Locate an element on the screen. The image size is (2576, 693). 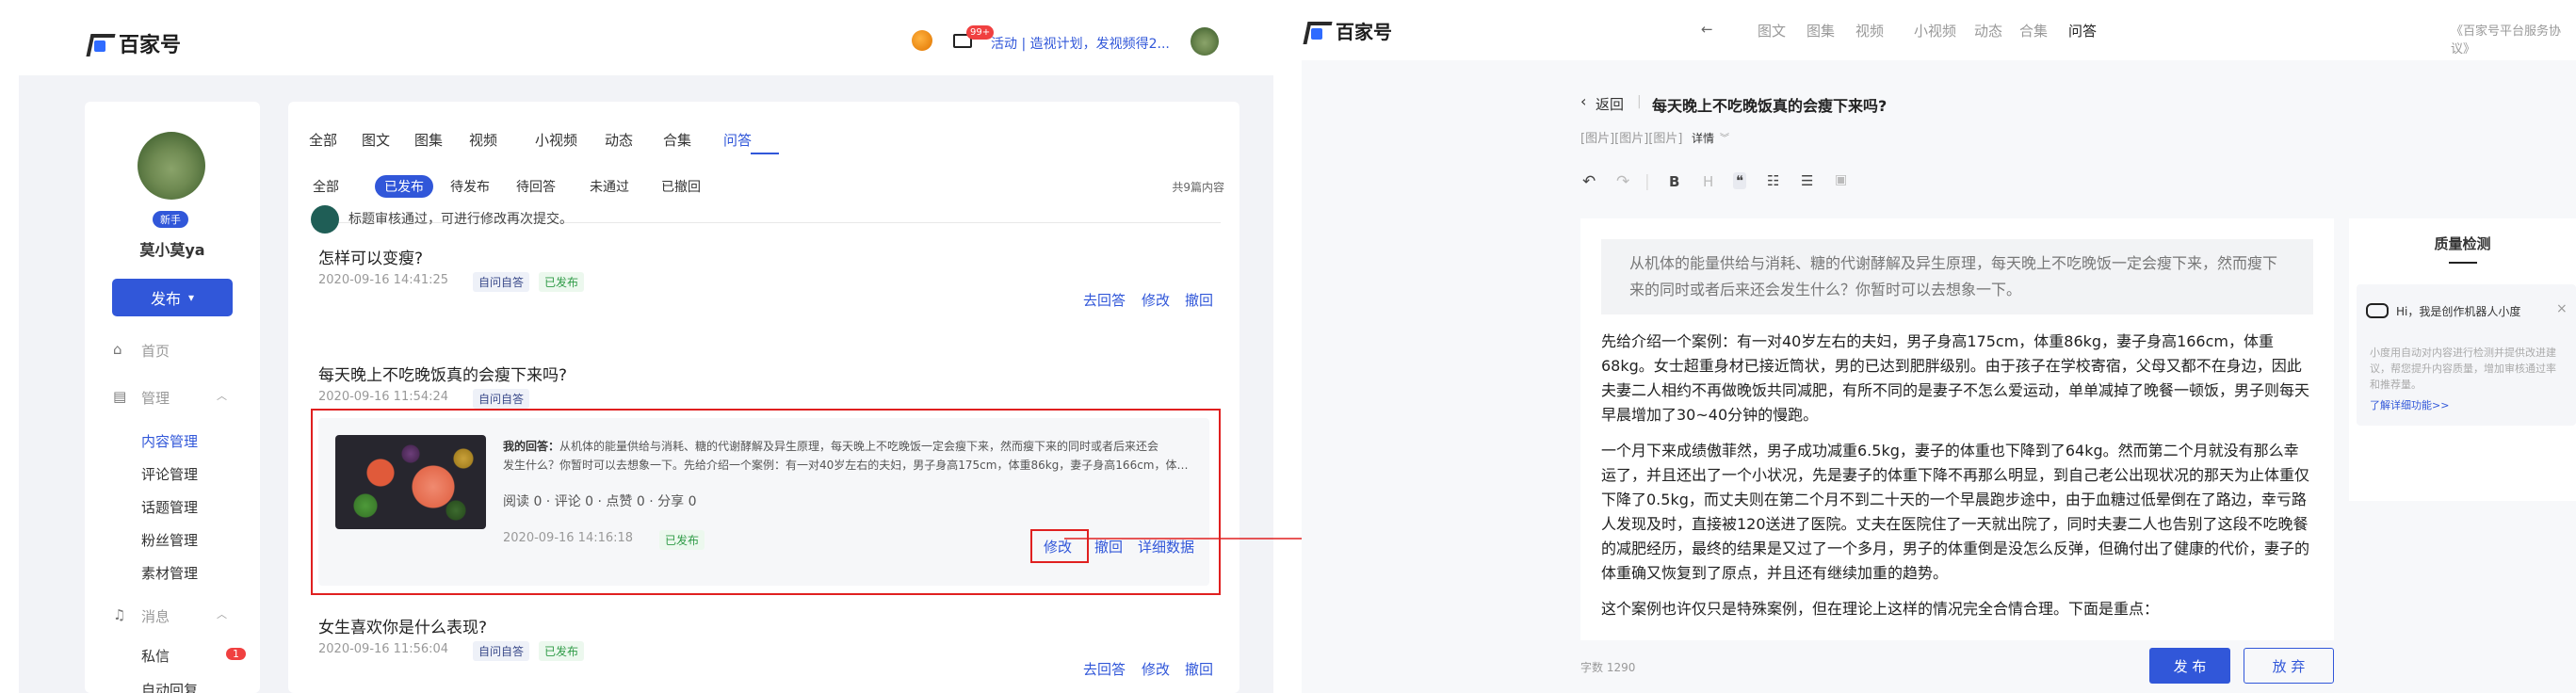
tab-6: 合集 is located at coordinates (677, 140).